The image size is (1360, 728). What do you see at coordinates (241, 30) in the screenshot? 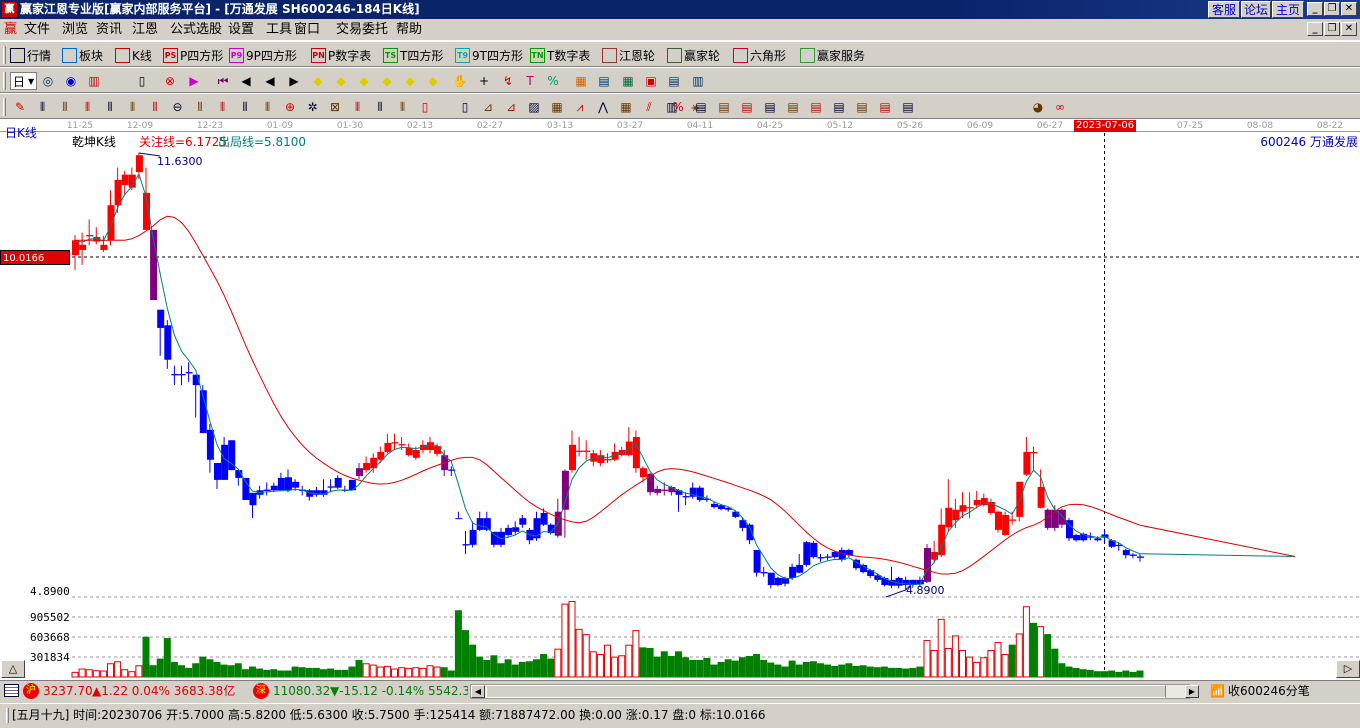
I see `menu-5: 设置` at bounding box center [241, 30].